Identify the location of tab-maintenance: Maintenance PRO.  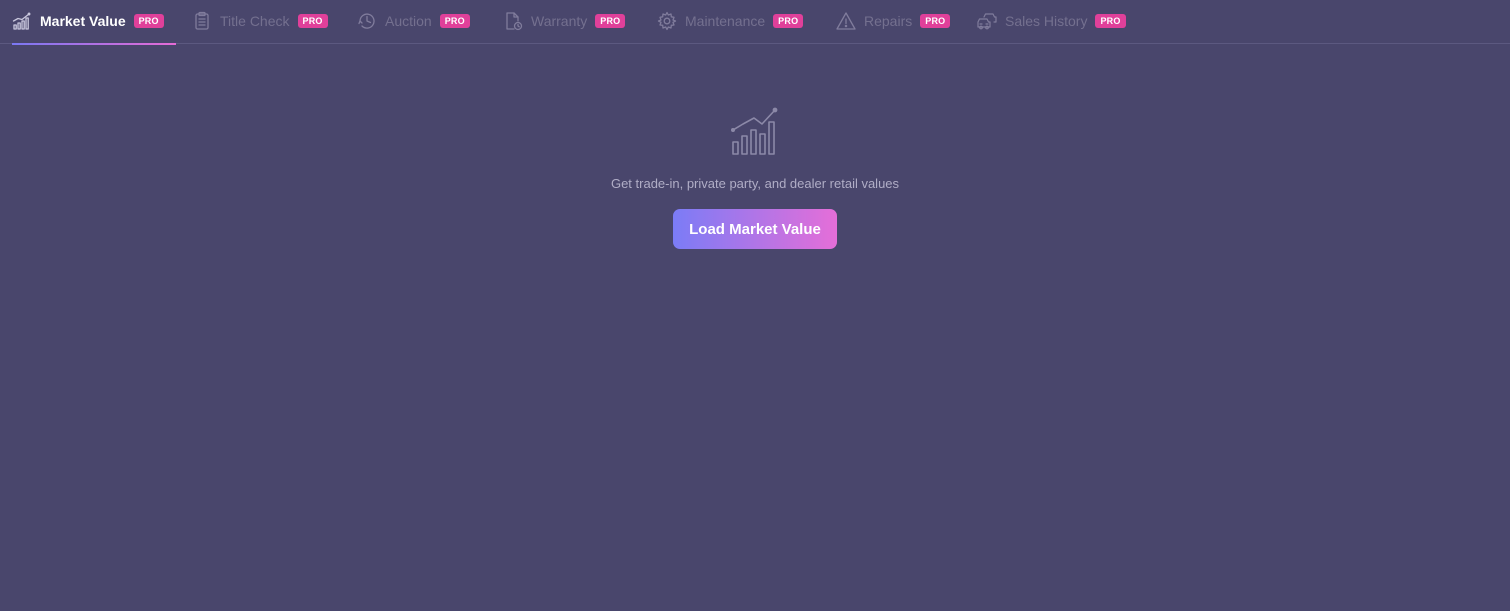
(730, 22).